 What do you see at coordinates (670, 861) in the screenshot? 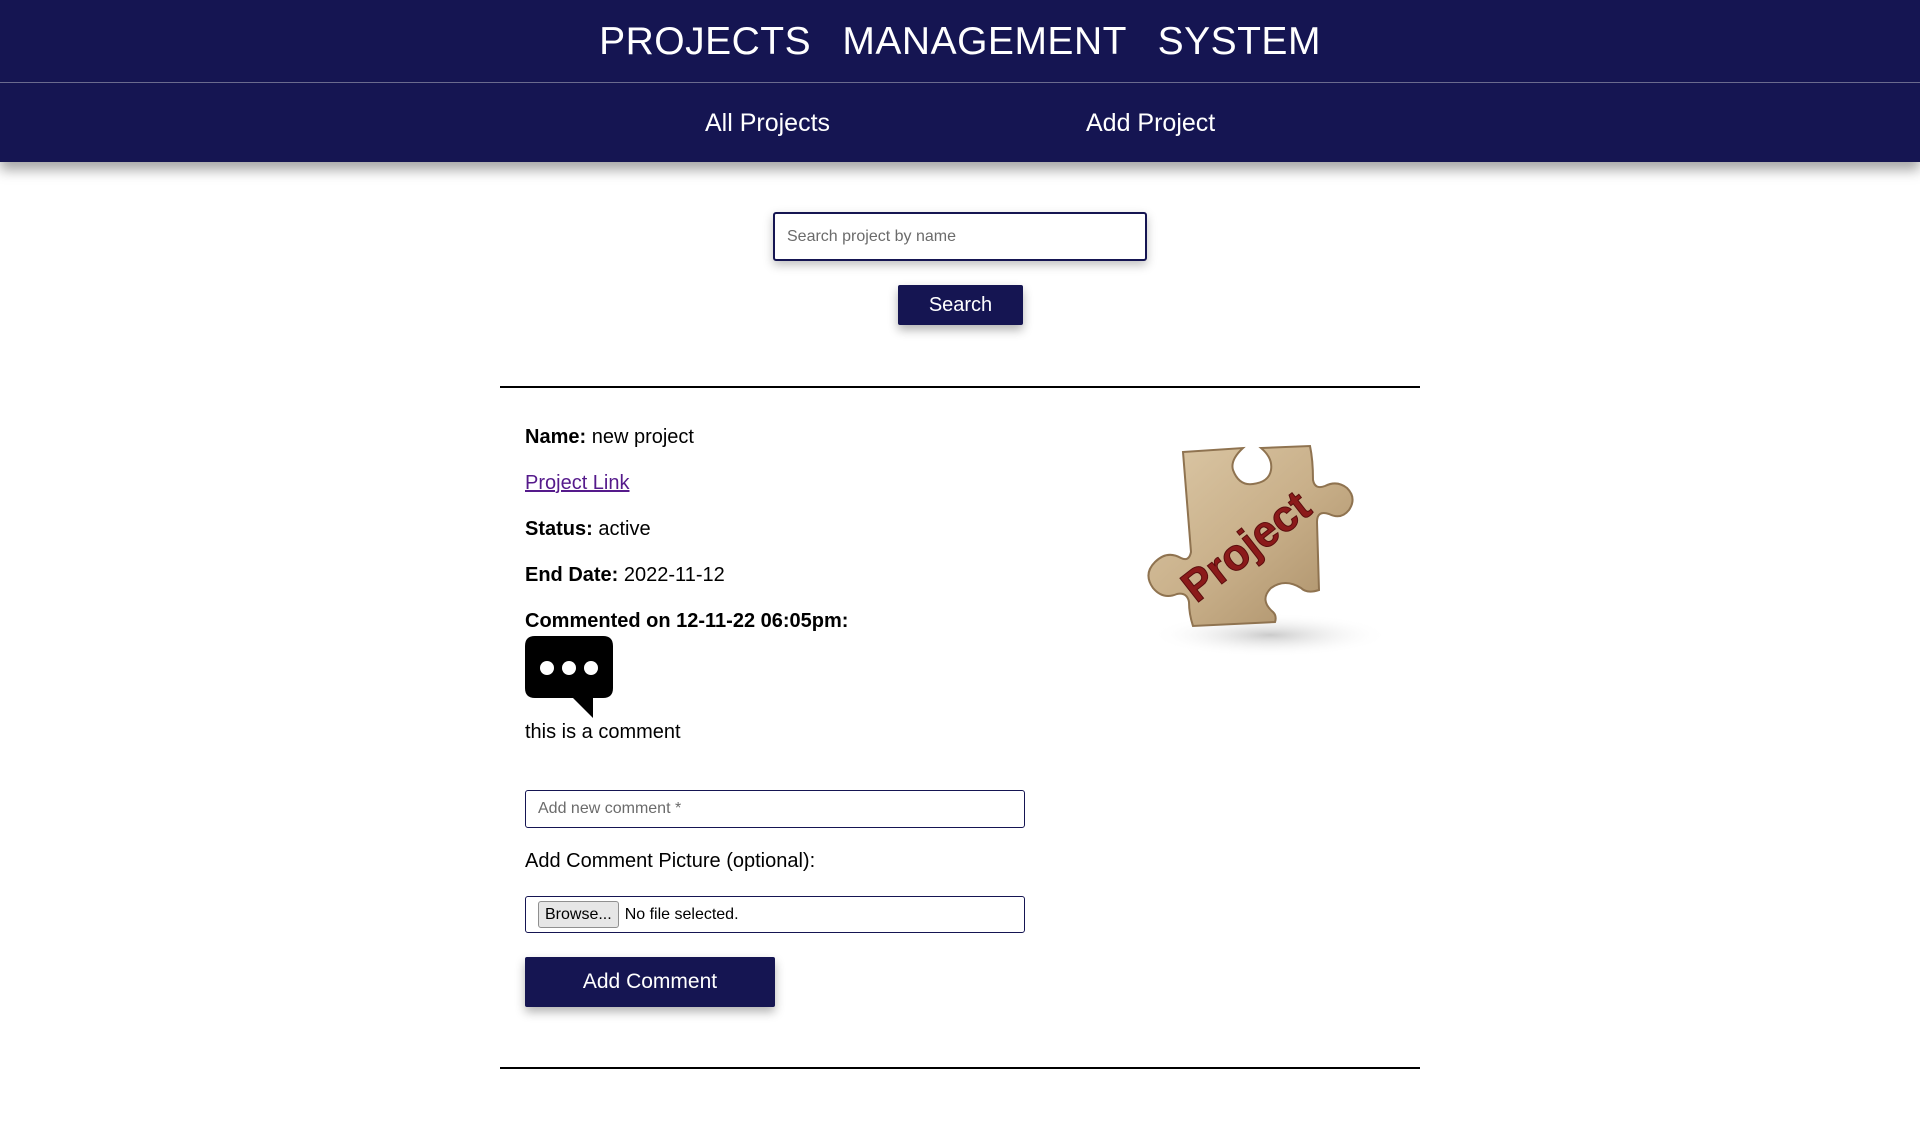
I see `comment-picture-label: Add Comment Picture (optional):` at bounding box center [670, 861].